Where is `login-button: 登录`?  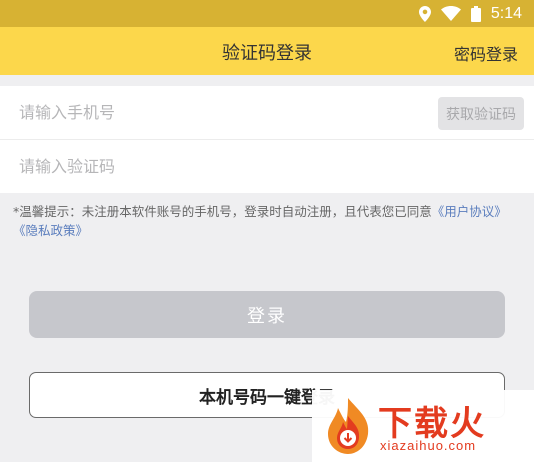
login-button: 登录 is located at coordinates (267, 314).